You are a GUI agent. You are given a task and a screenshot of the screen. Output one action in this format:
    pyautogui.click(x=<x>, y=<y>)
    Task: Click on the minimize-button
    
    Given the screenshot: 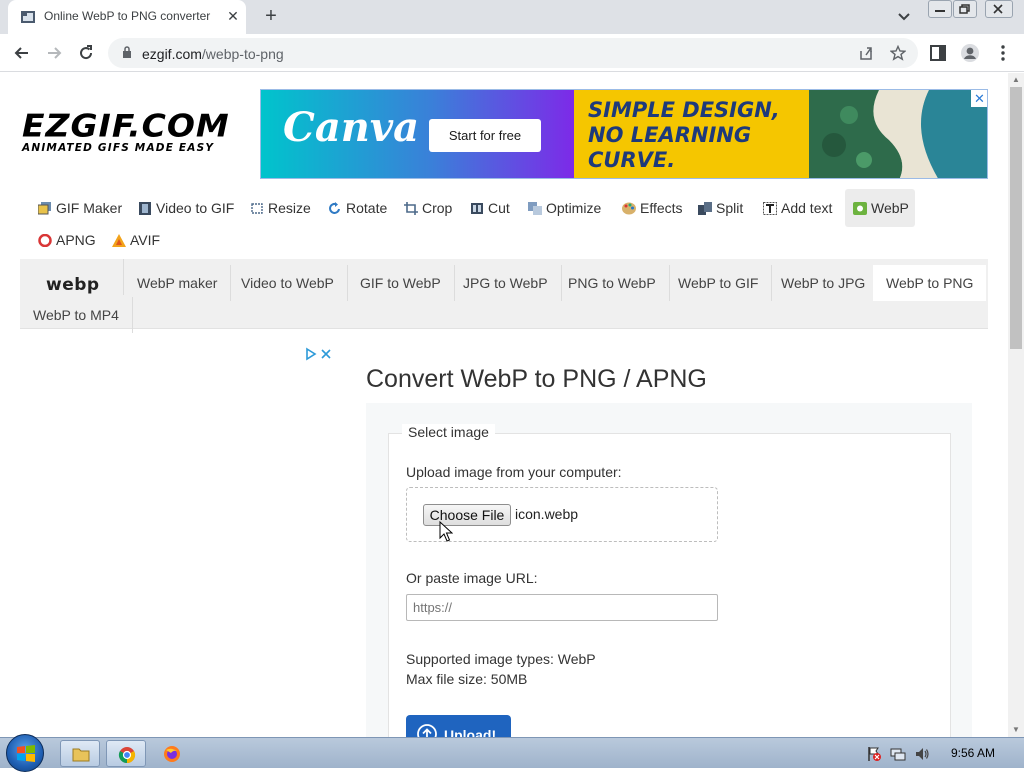 What is the action you would take?
    pyautogui.click(x=940, y=9)
    